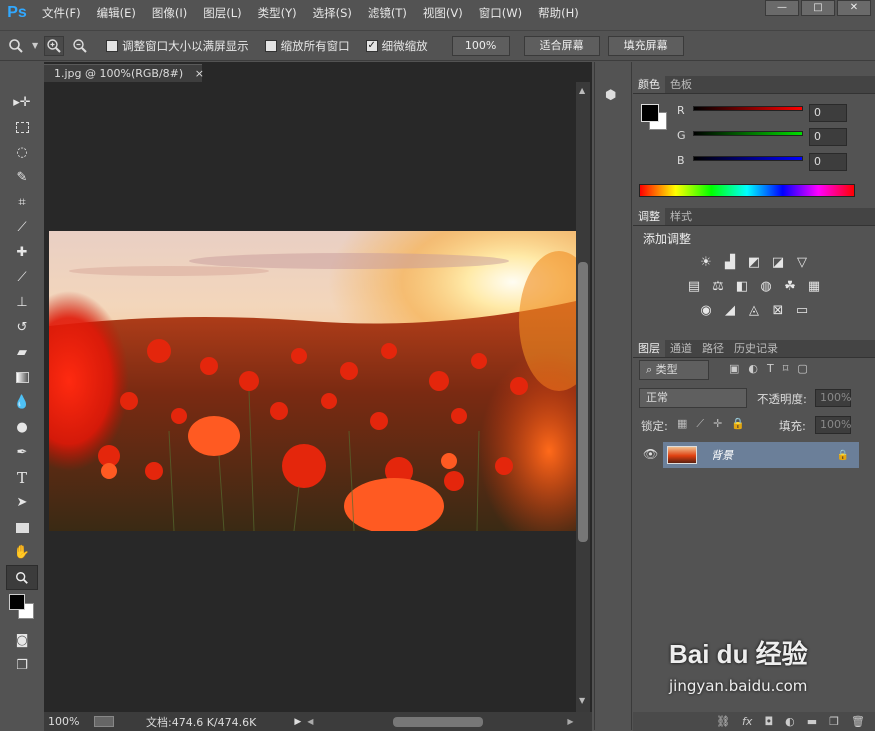 The height and width of the screenshot is (731, 875). What do you see at coordinates (307, 46) in the screenshot?
I see `zoom-all-checkbox: 缩放所有窗口` at bounding box center [307, 46].